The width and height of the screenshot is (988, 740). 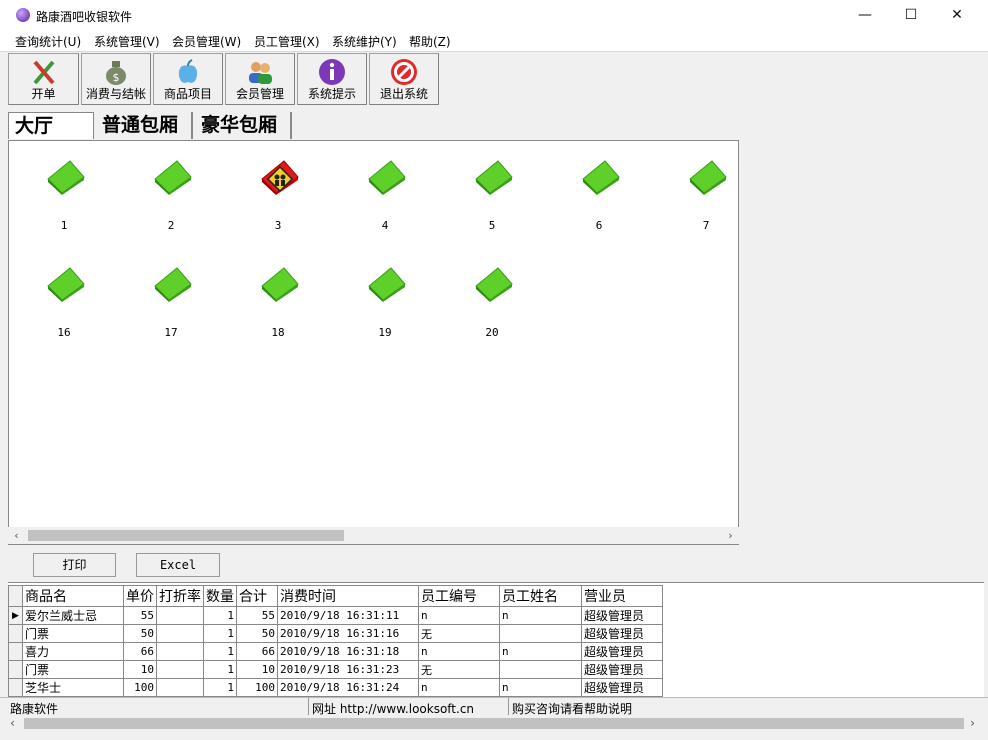 What do you see at coordinates (260, 79) in the screenshot?
I see `member-manage-button: 会员管理` at bounding box center [260, 79].